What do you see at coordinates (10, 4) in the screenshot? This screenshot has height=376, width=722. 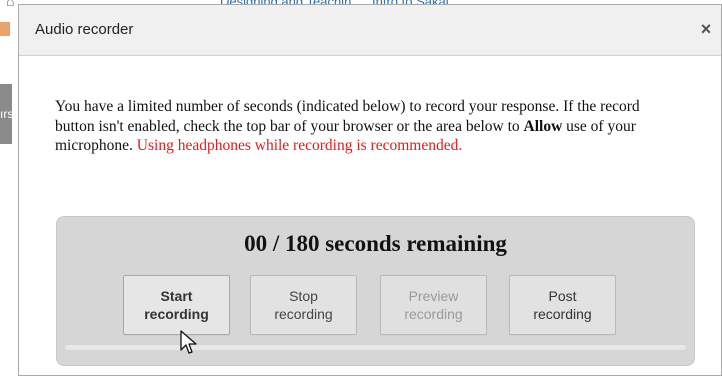 I see `background-logo: ⌂` at bounding box center [10, 4].